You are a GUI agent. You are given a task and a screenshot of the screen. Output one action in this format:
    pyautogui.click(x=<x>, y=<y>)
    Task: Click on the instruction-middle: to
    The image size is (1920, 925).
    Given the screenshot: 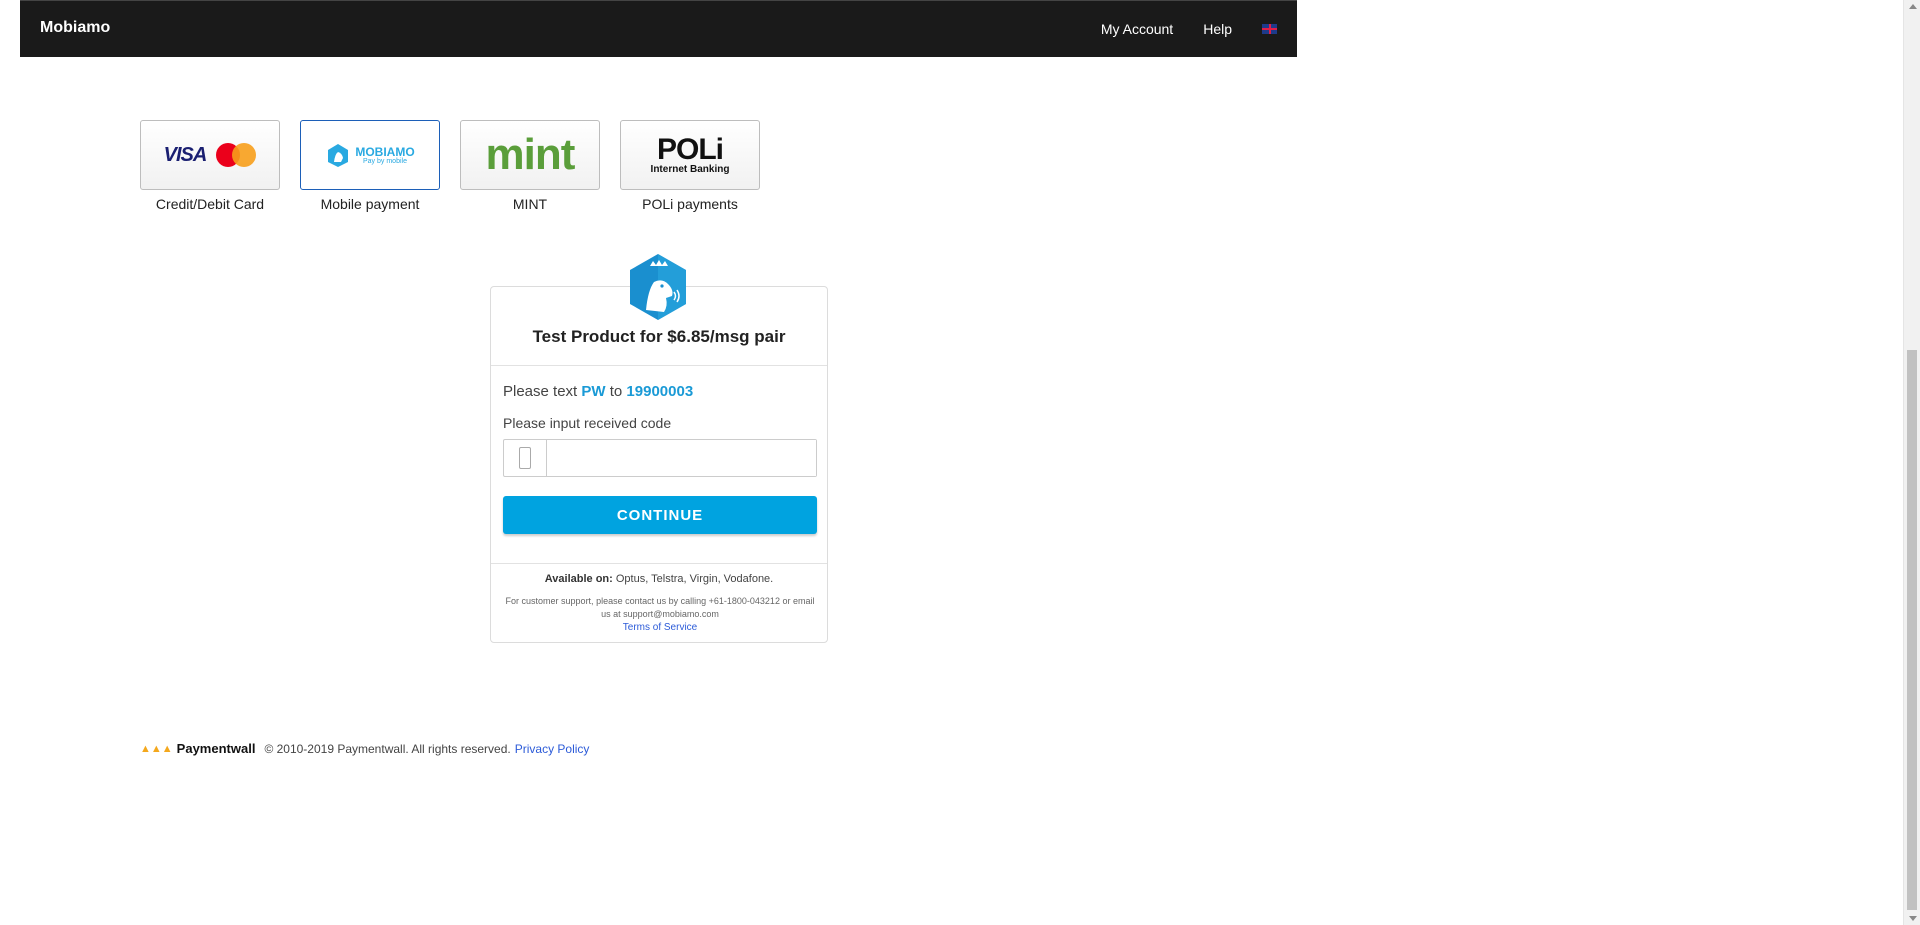 What is the action you would take?
    pyautogui.click(x=616, y=391)
    